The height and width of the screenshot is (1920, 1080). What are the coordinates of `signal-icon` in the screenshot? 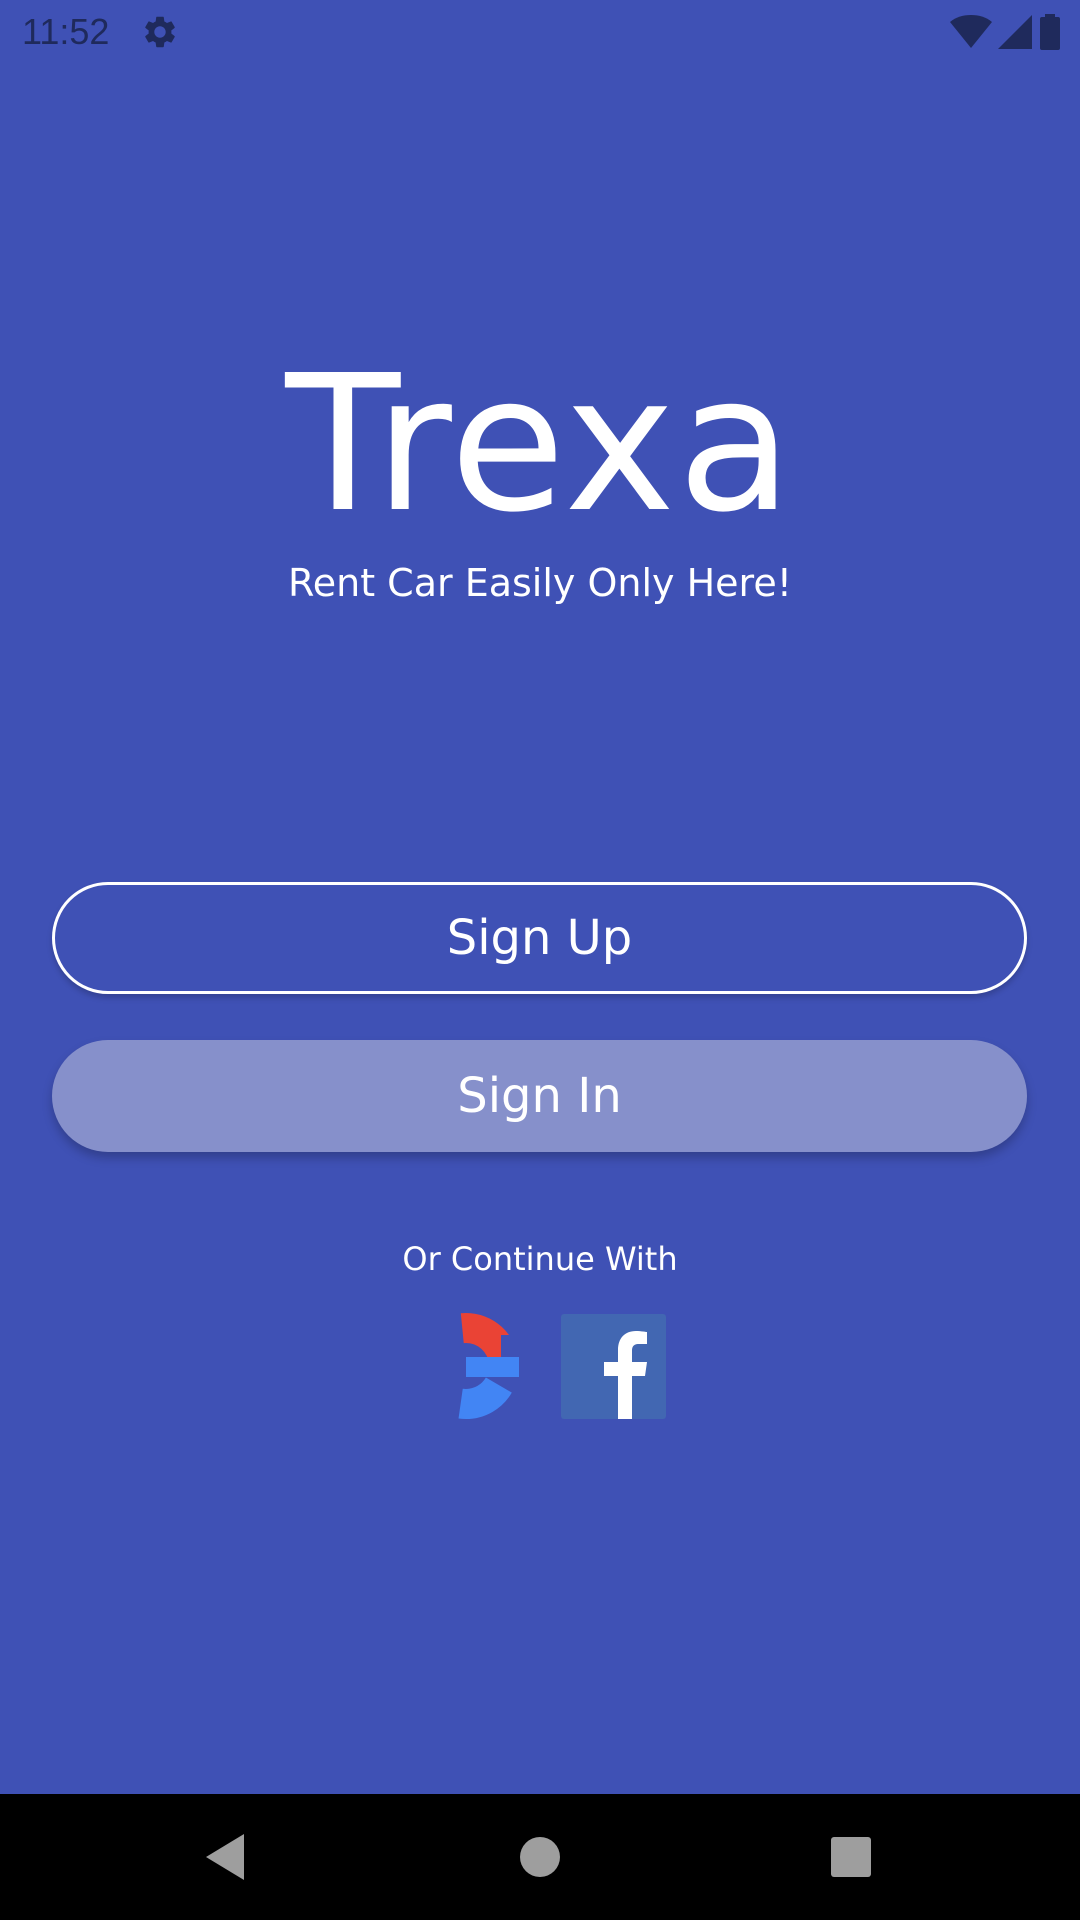 It's located at (1015, 32).